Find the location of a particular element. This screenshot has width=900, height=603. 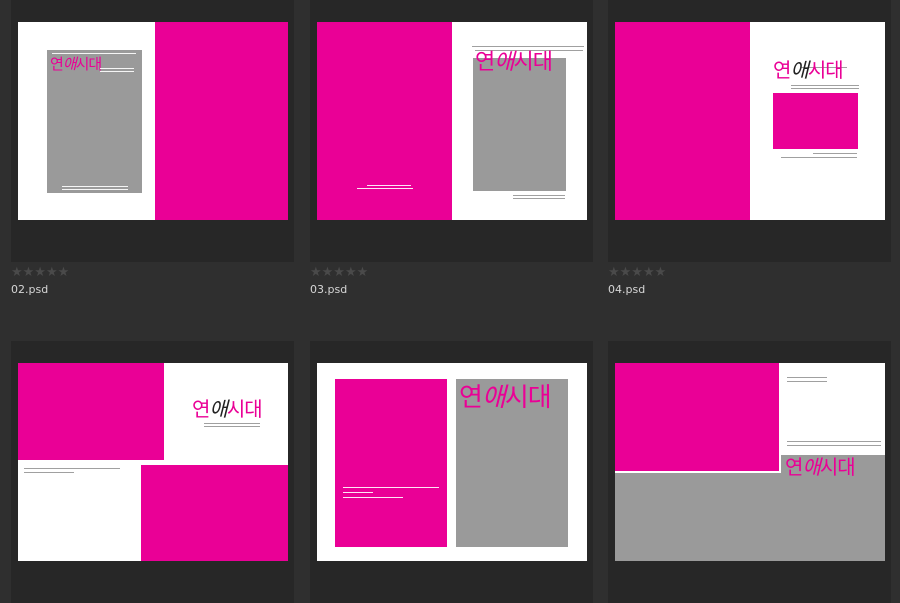

file-name-label: 03.psd is located at coordinates (328, 290).